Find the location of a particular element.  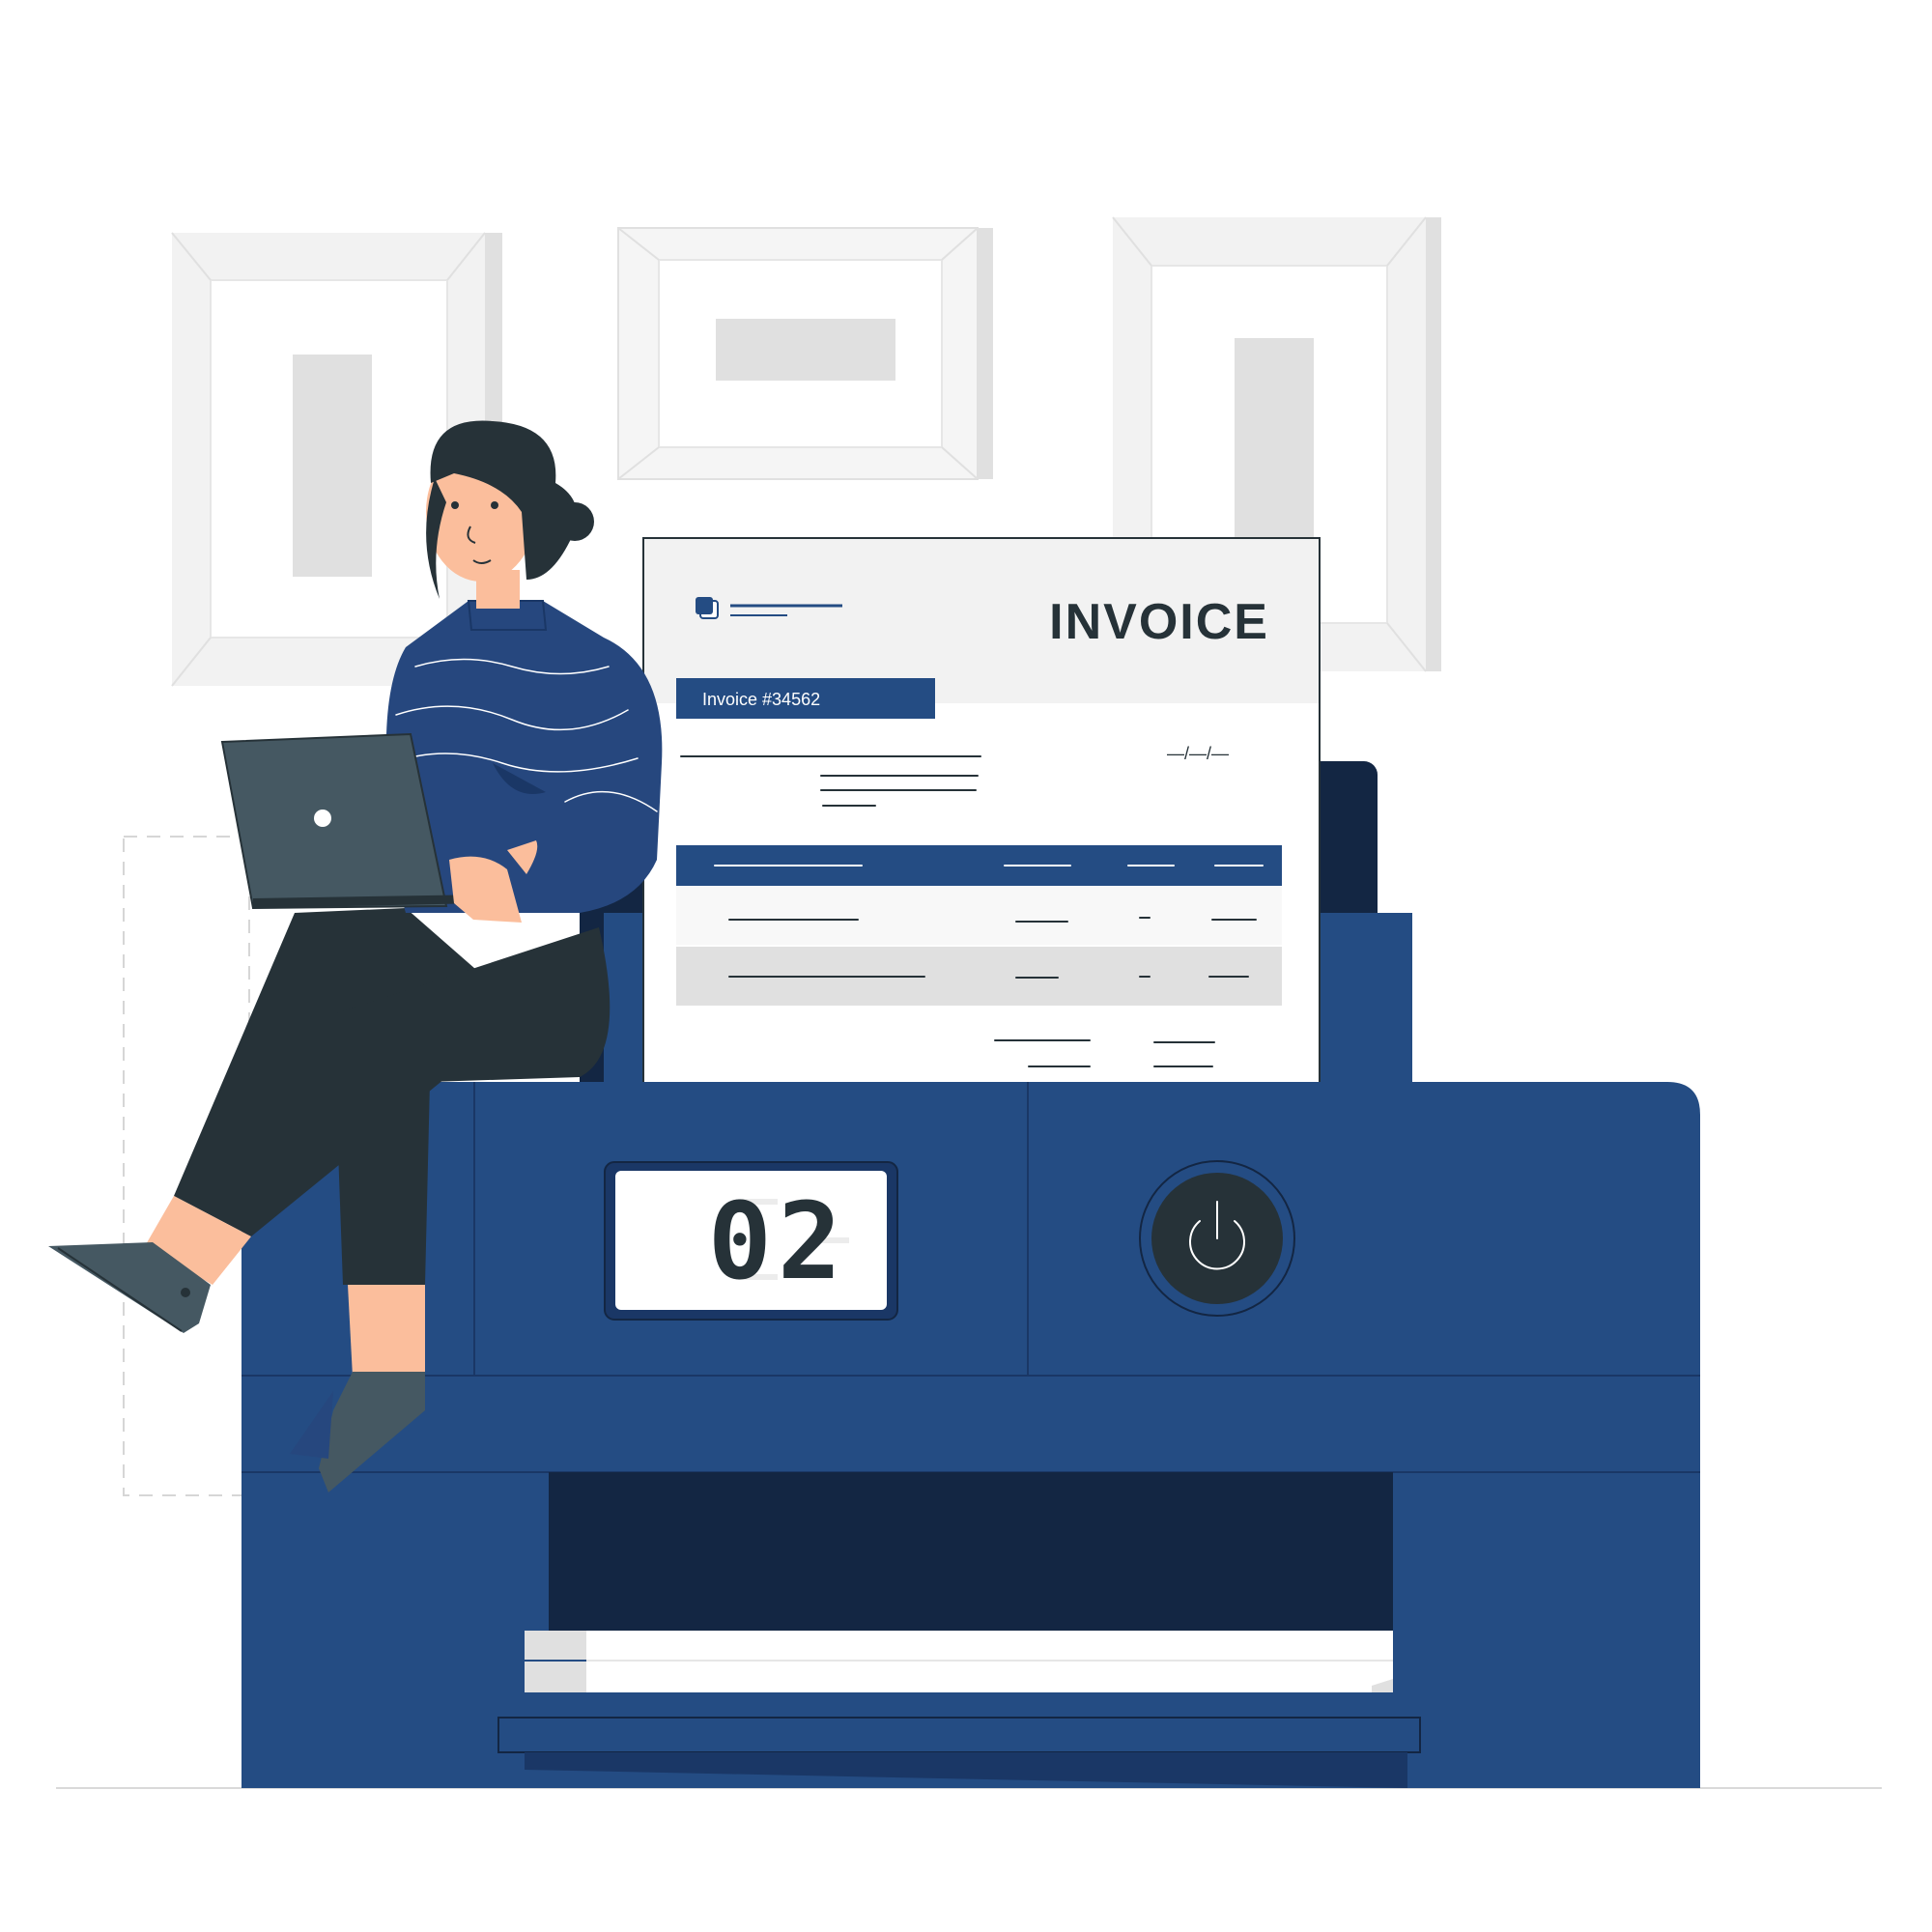

paper-stack is located at coordinates (959, 1661).